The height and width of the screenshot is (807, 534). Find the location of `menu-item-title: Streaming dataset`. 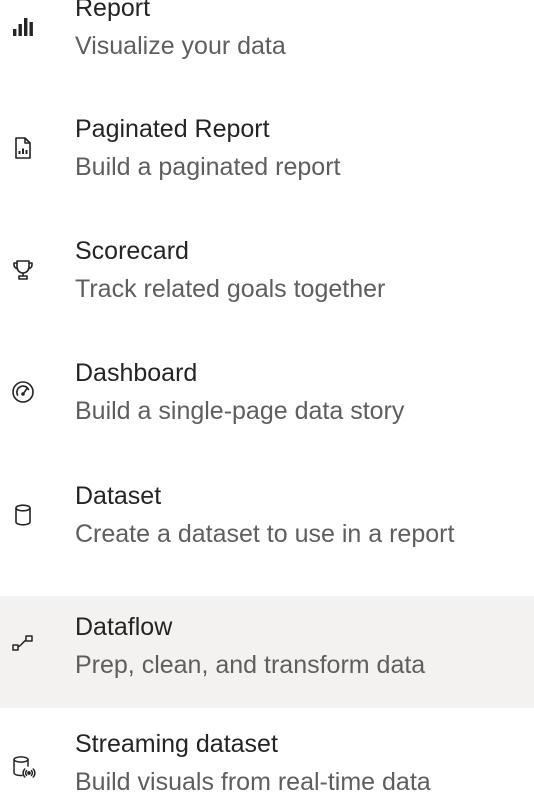

menu-item-title: Streaming dataset is located at coordinates (176, 744).